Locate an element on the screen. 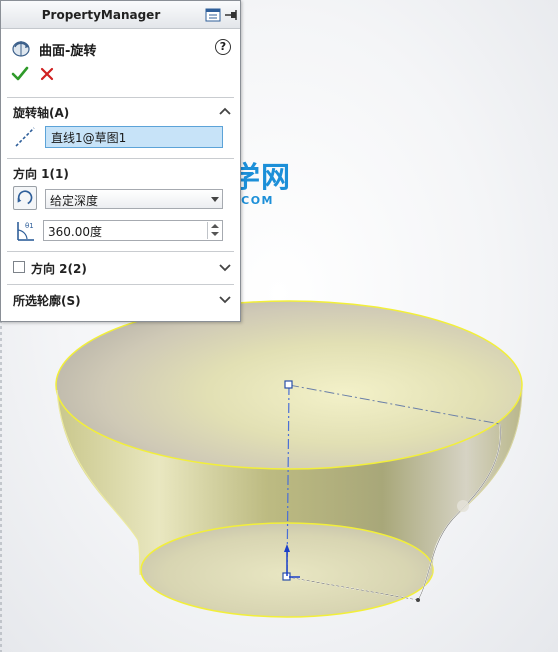  angle-icon: θ1 is located at coordinates (25, 231).